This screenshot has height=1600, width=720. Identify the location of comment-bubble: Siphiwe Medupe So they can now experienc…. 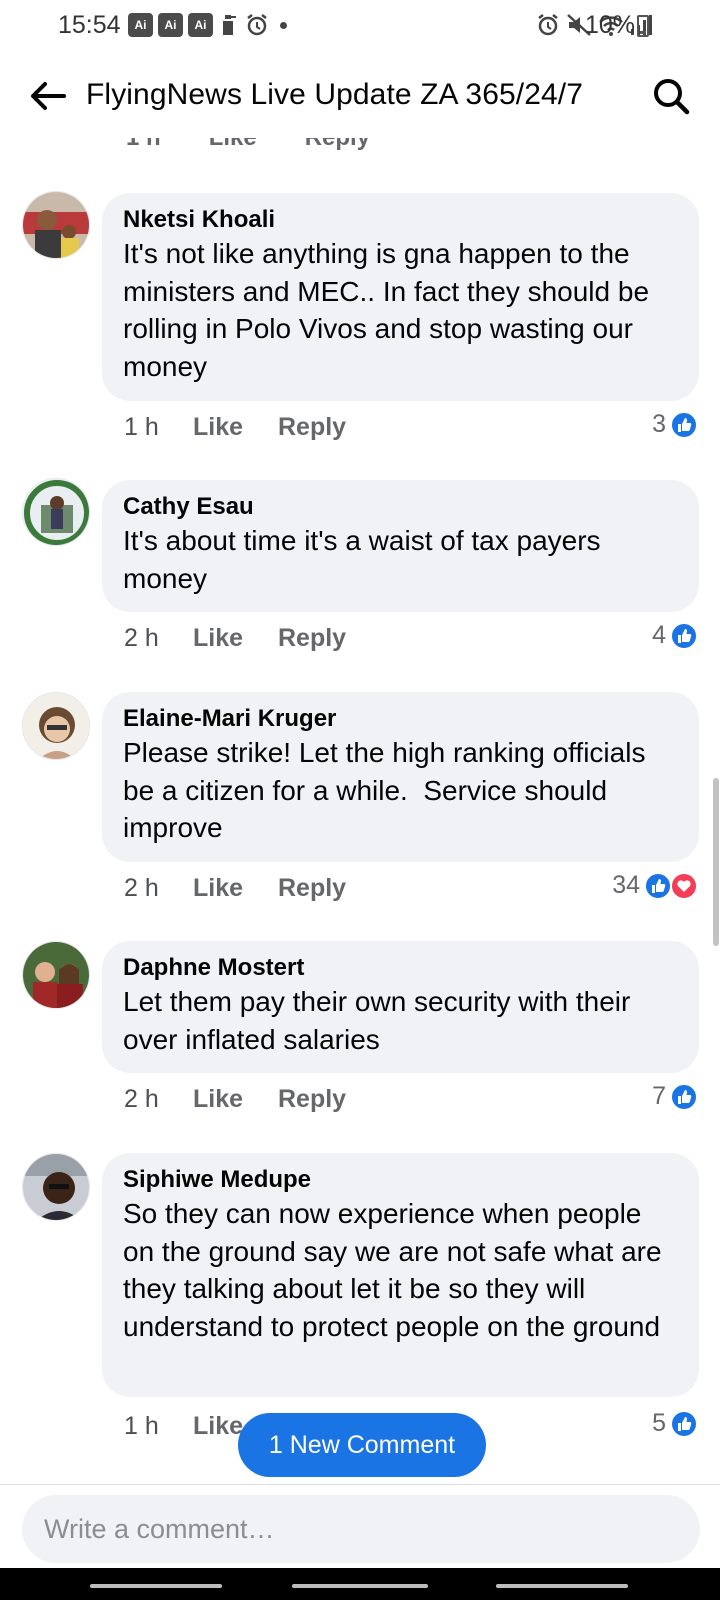
(400, 1275).